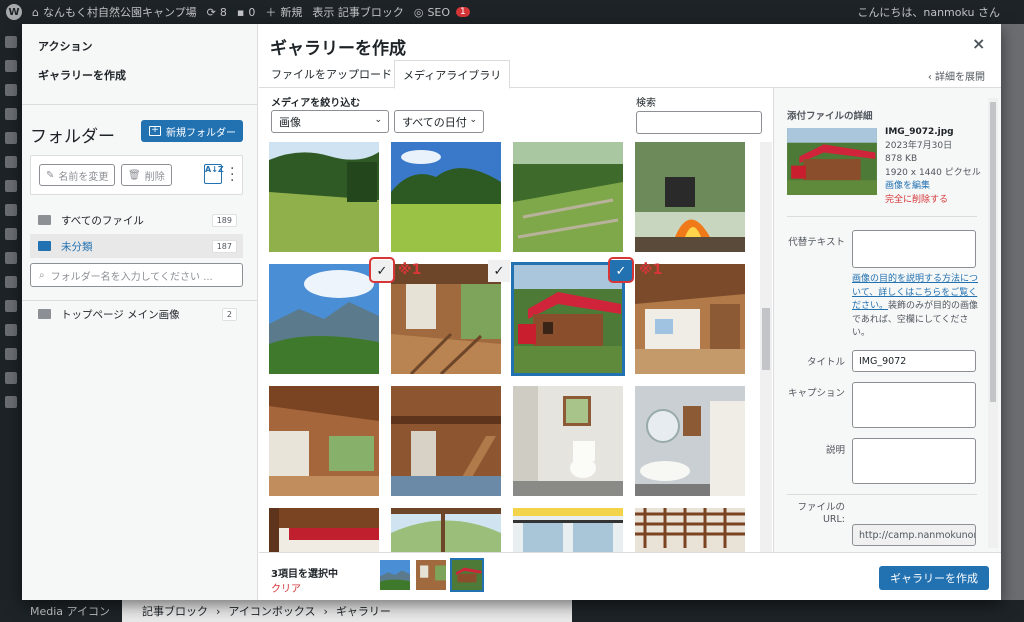 The image size is (1024, 622). Describe the element at coordinates (42, 275) in the screenshot. I see `folder-search-icon: ⌕` at that location.